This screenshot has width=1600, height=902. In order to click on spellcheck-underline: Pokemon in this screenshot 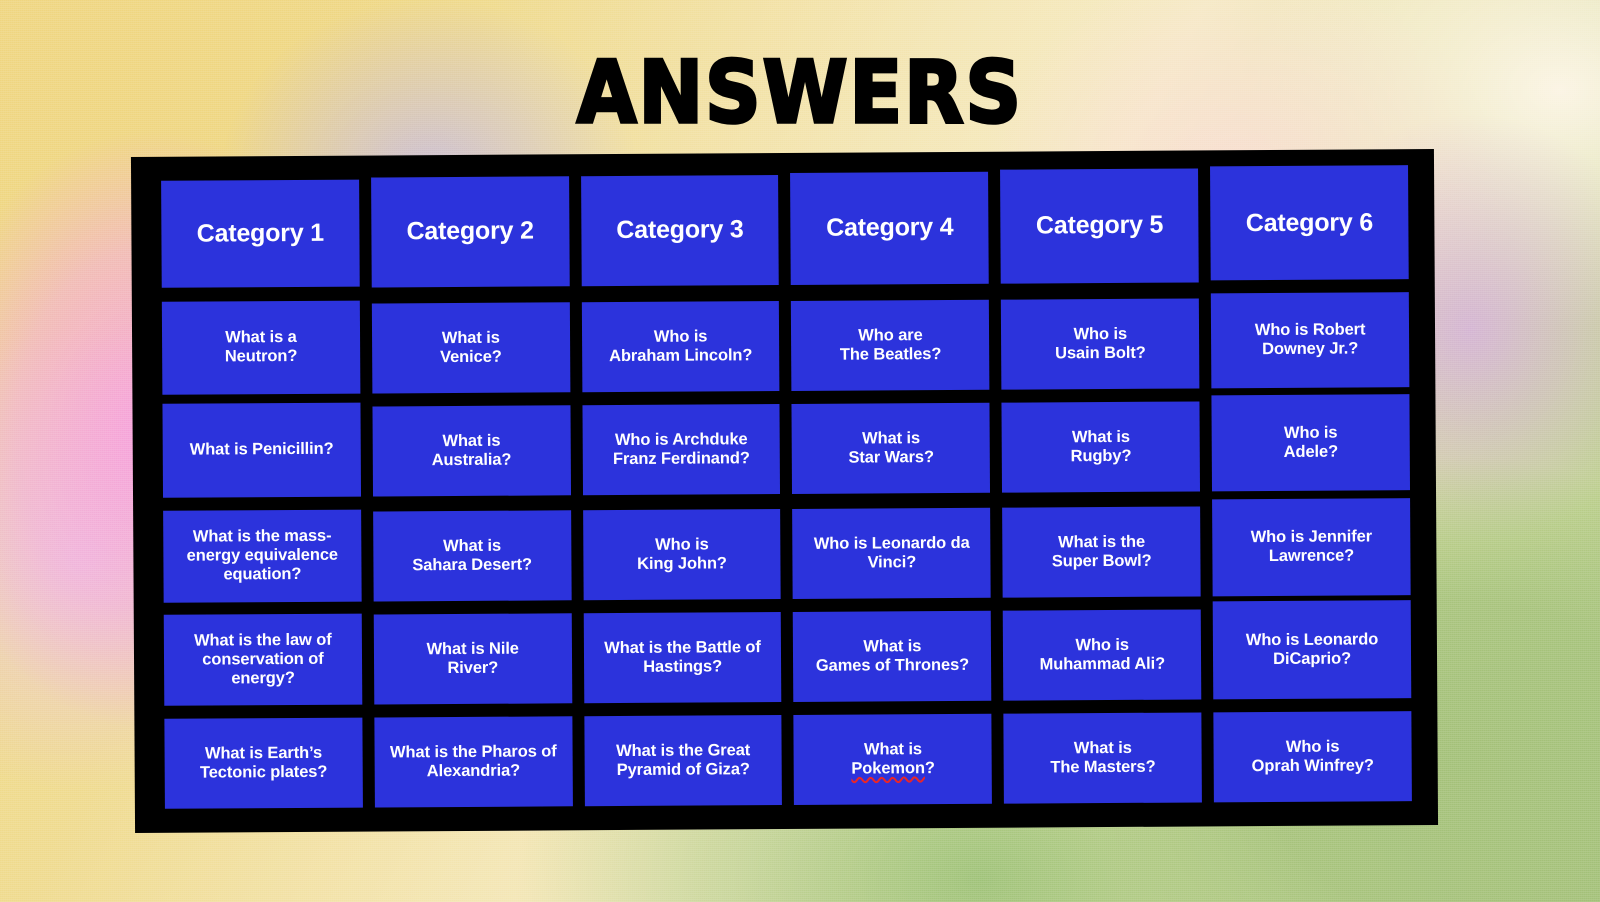, I will do `click(888, 768)`.